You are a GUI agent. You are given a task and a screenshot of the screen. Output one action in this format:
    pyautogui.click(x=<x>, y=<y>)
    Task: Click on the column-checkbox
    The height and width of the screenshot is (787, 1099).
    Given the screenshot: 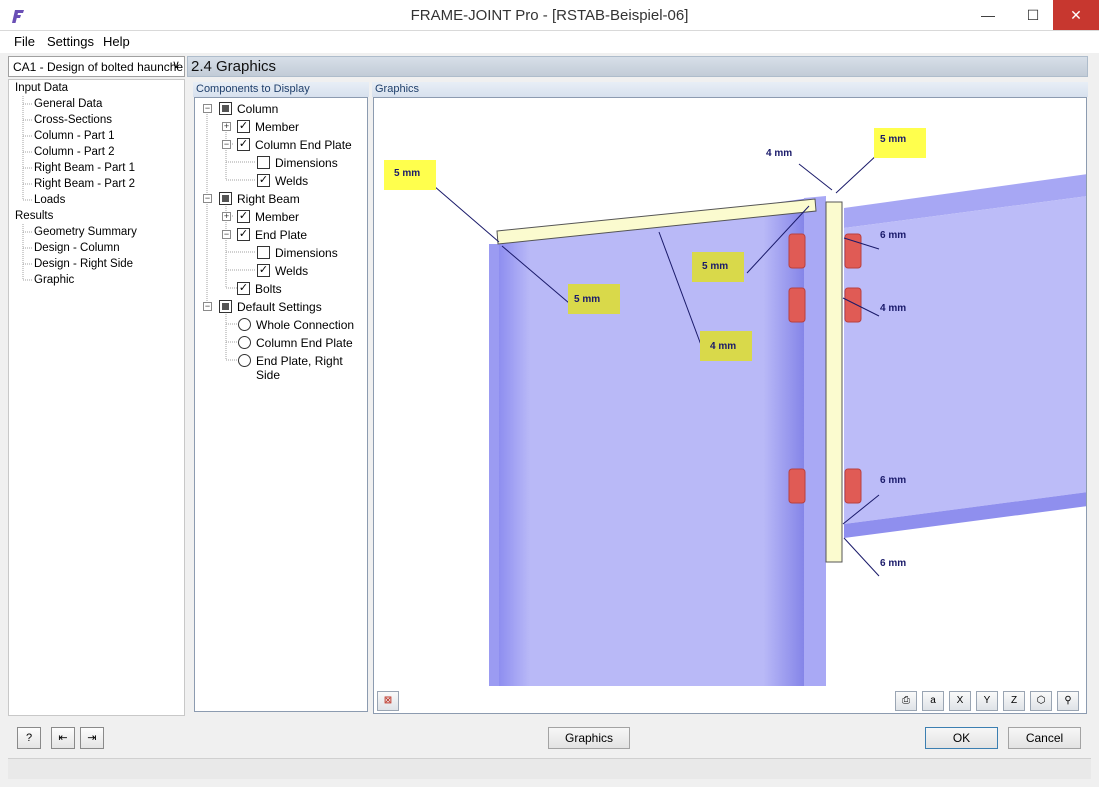 What is the action you would take?
    pyautogui.click(x=225, y=108)
    